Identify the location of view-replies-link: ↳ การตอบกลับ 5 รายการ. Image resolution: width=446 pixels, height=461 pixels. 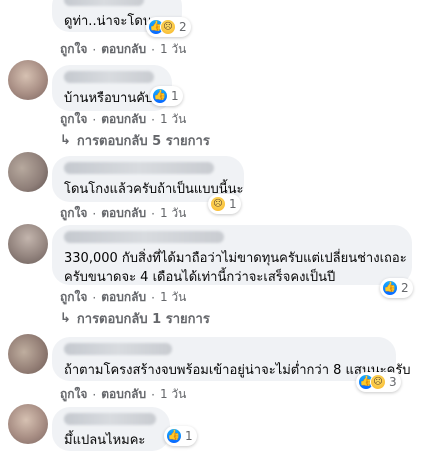
(135, 140).